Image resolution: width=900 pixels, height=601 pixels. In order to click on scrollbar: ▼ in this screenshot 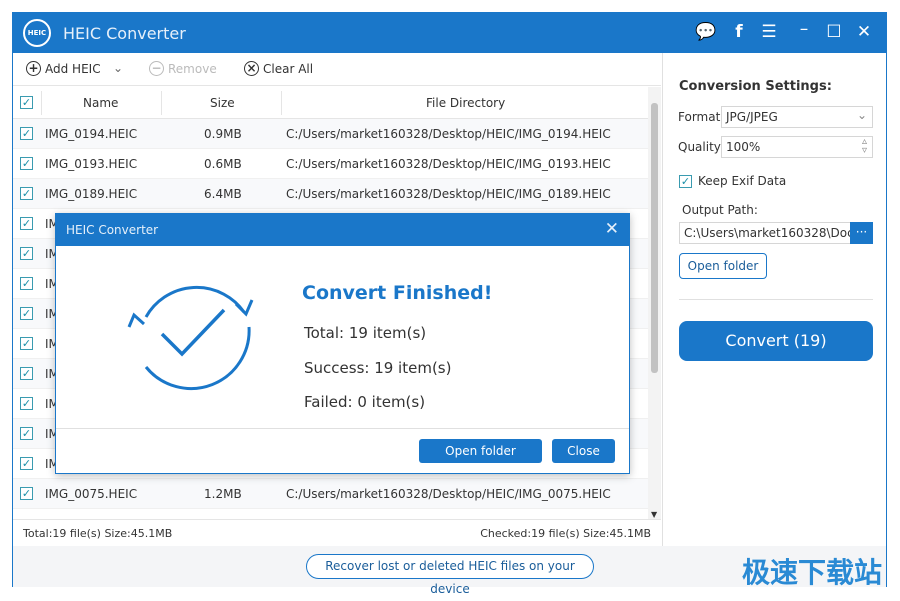, I will do `click(654, 303)`.